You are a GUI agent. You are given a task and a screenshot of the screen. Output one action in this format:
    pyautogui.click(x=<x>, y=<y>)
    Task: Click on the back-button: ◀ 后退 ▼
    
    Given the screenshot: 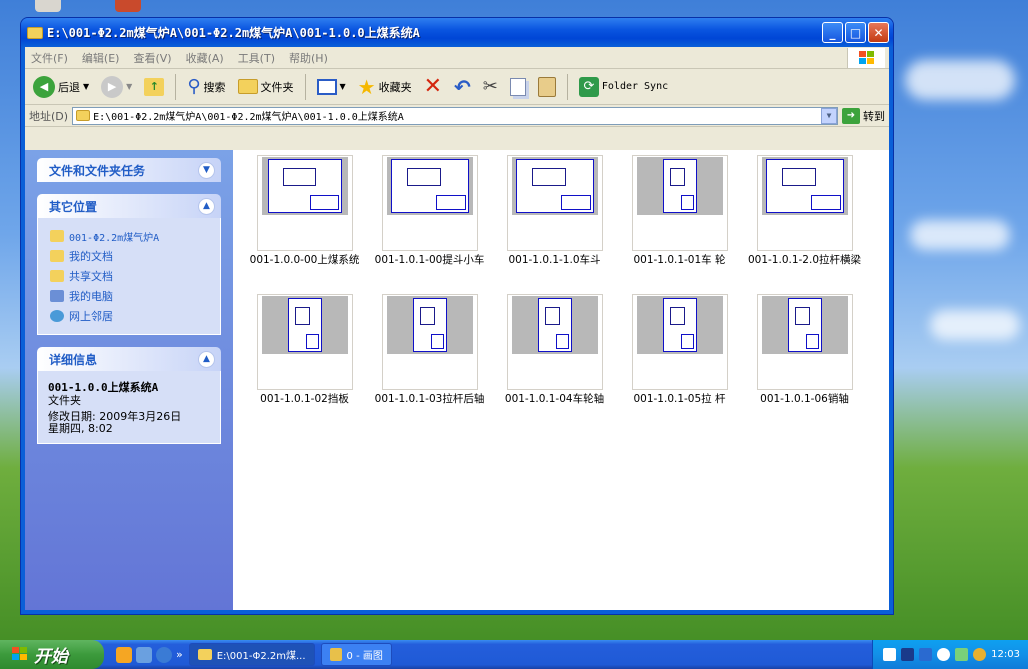 What is the action you would take?
    pyautogui.click(x=61, y=87)
    